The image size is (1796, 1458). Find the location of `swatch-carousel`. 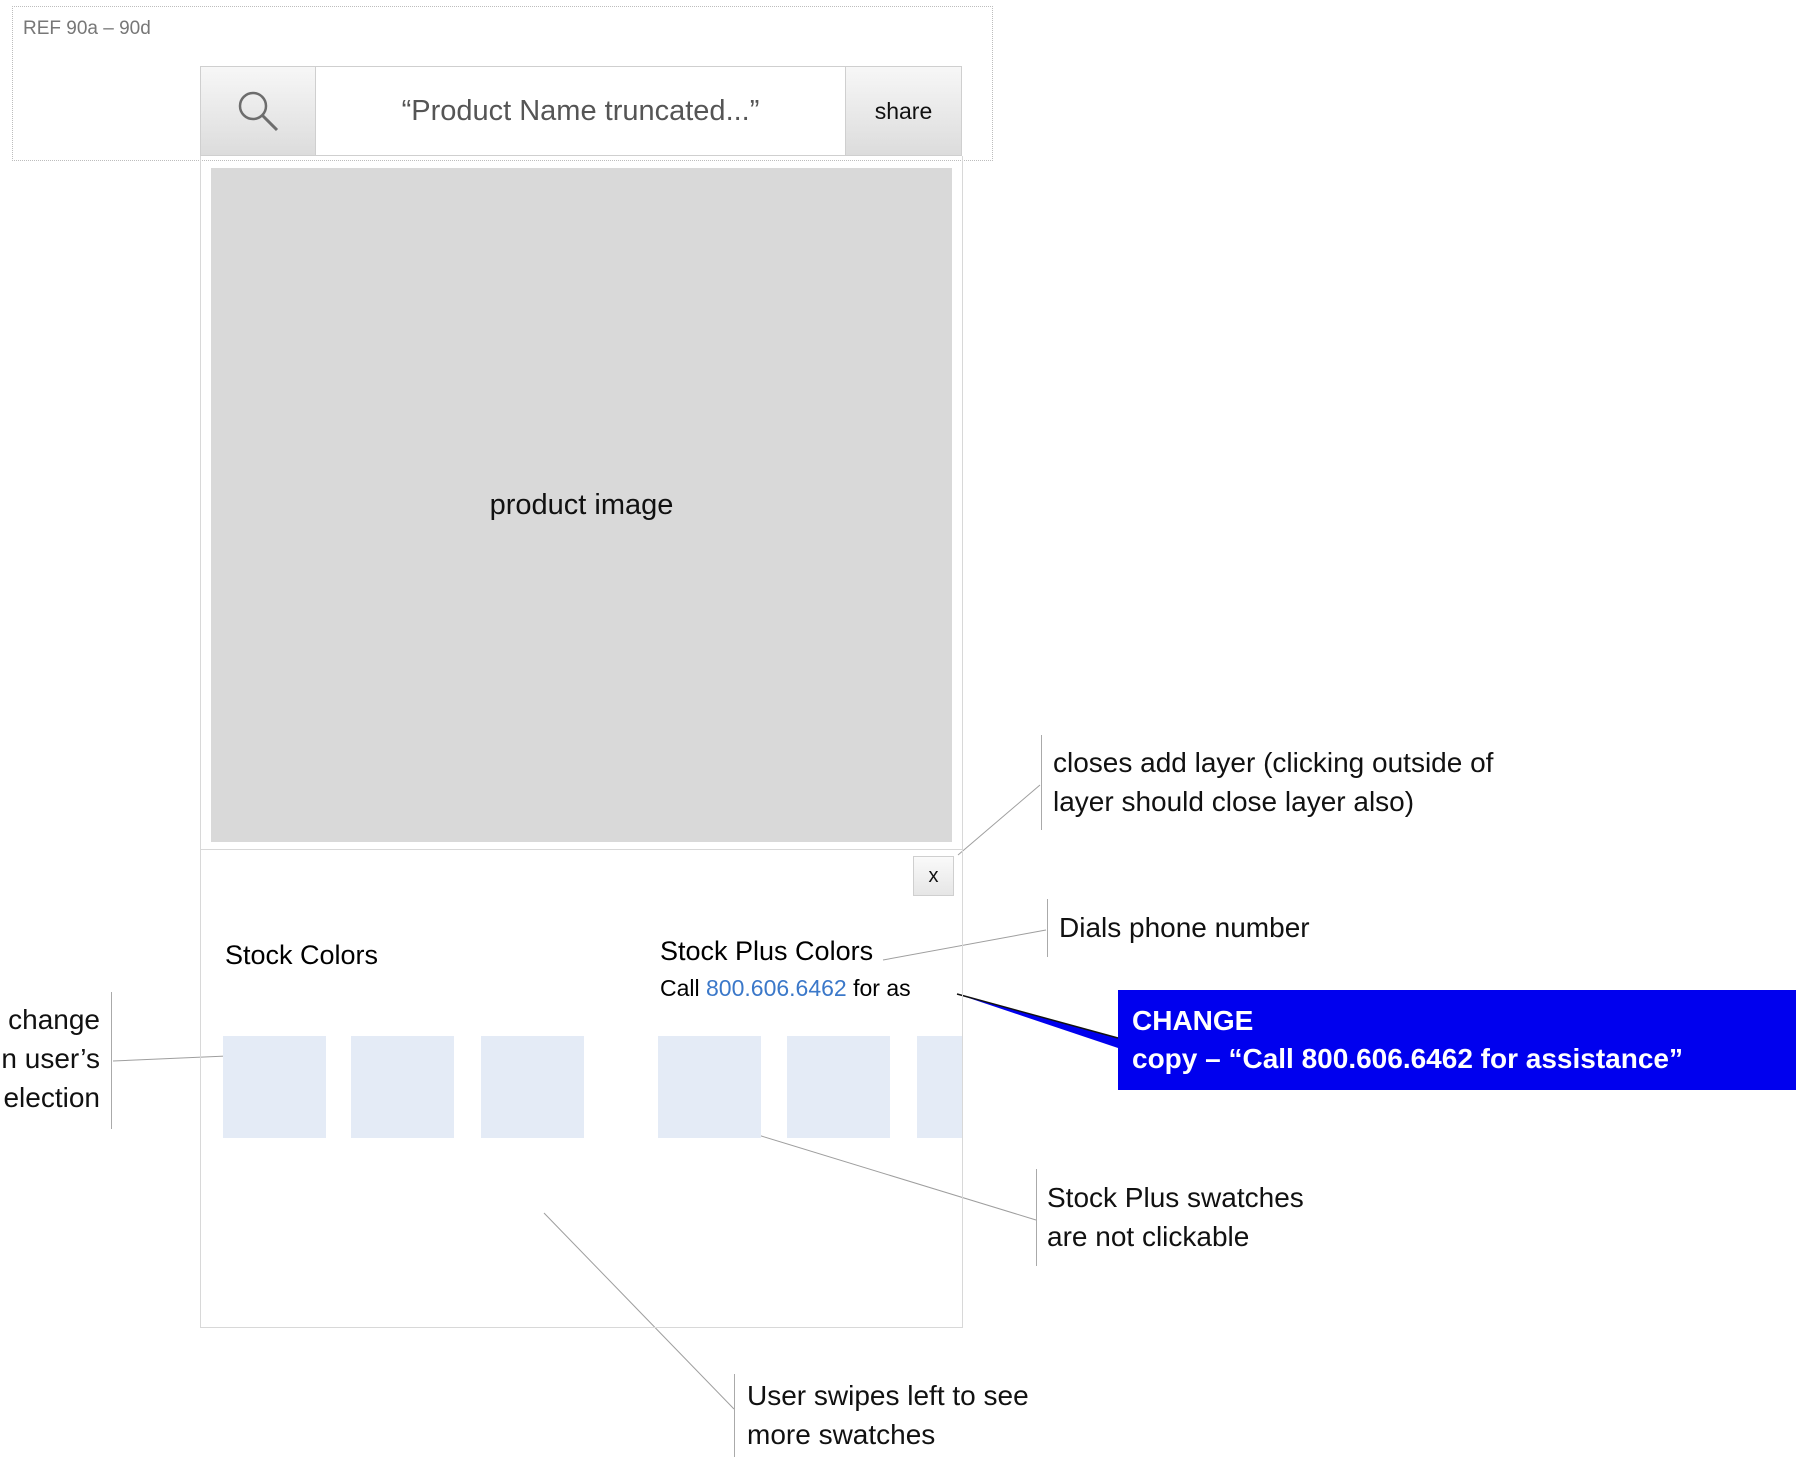

swatch-carousel is located at coordinates (581, 1087).